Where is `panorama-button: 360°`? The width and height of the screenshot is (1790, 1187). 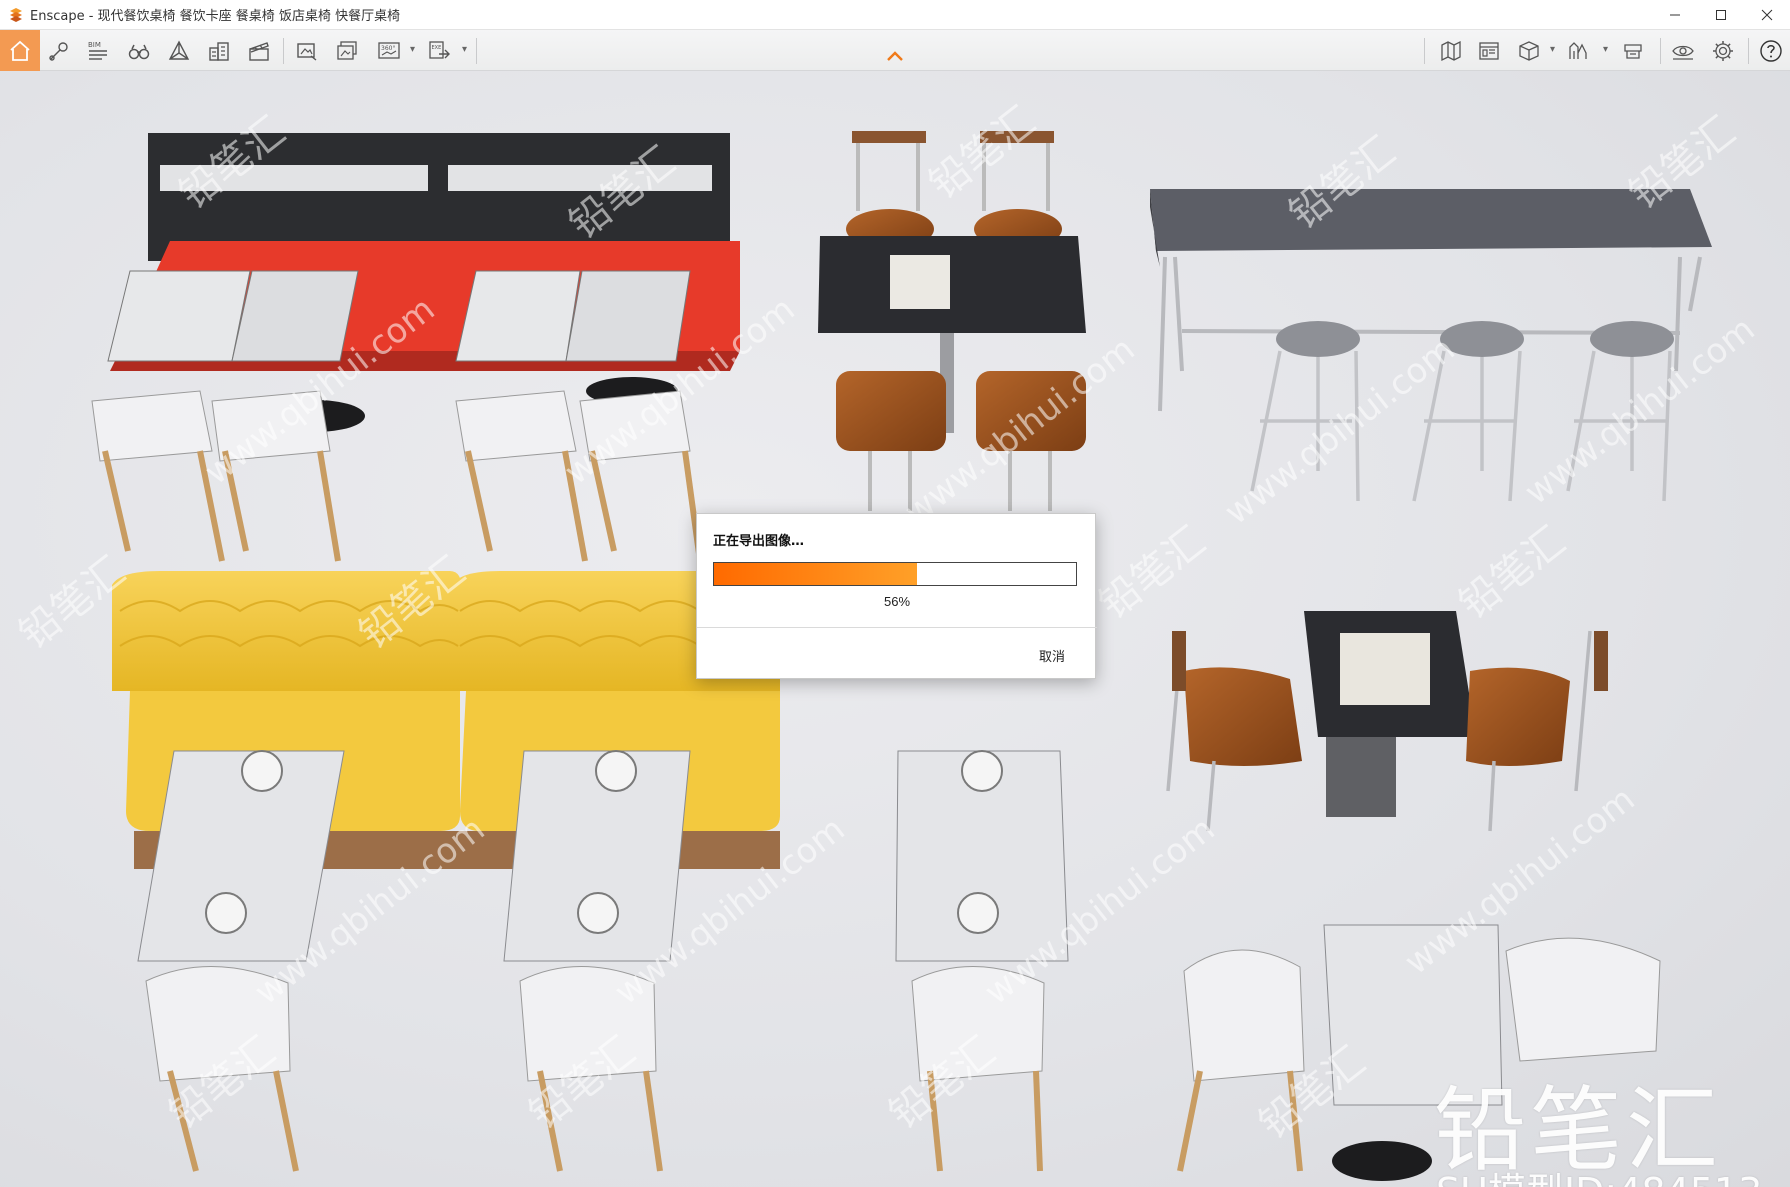
panorama-button: 360° is located at coordinates (389, 51).